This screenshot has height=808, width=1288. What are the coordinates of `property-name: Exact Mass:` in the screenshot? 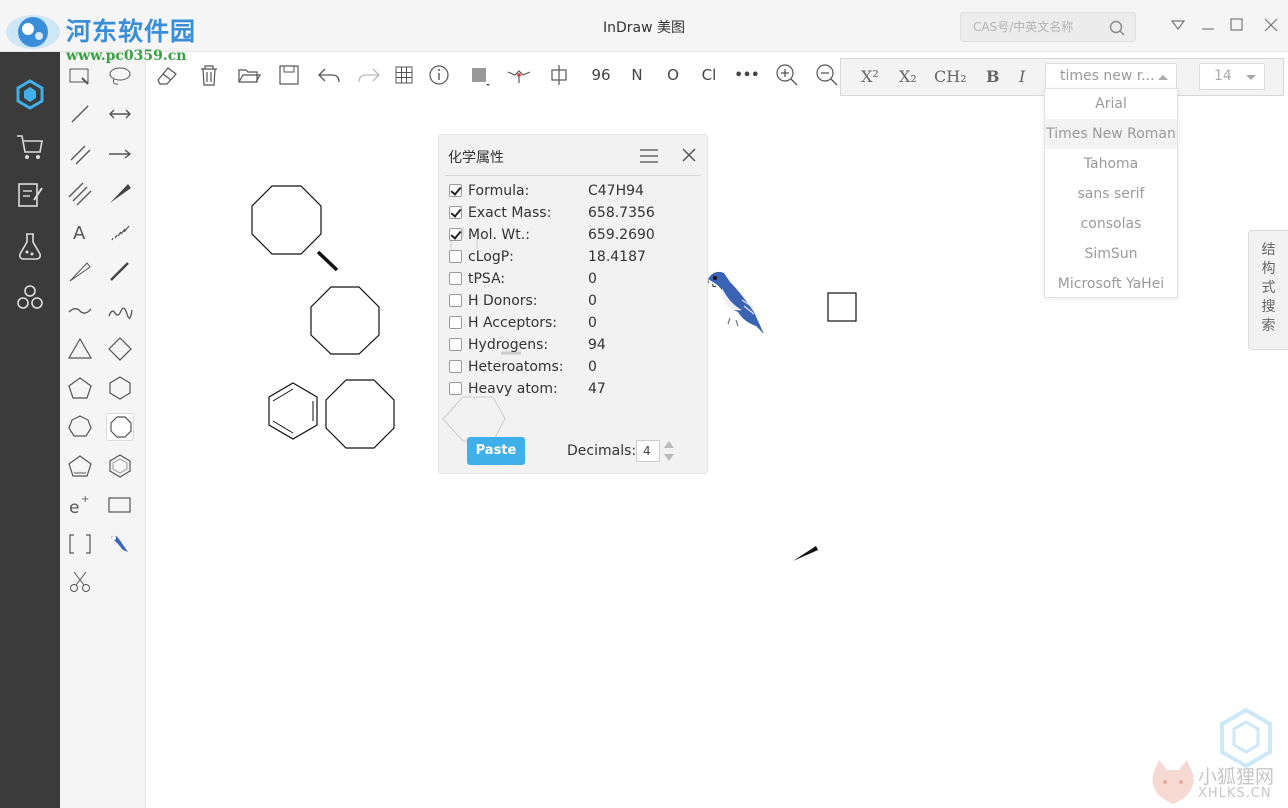 It's located at (510, 213).